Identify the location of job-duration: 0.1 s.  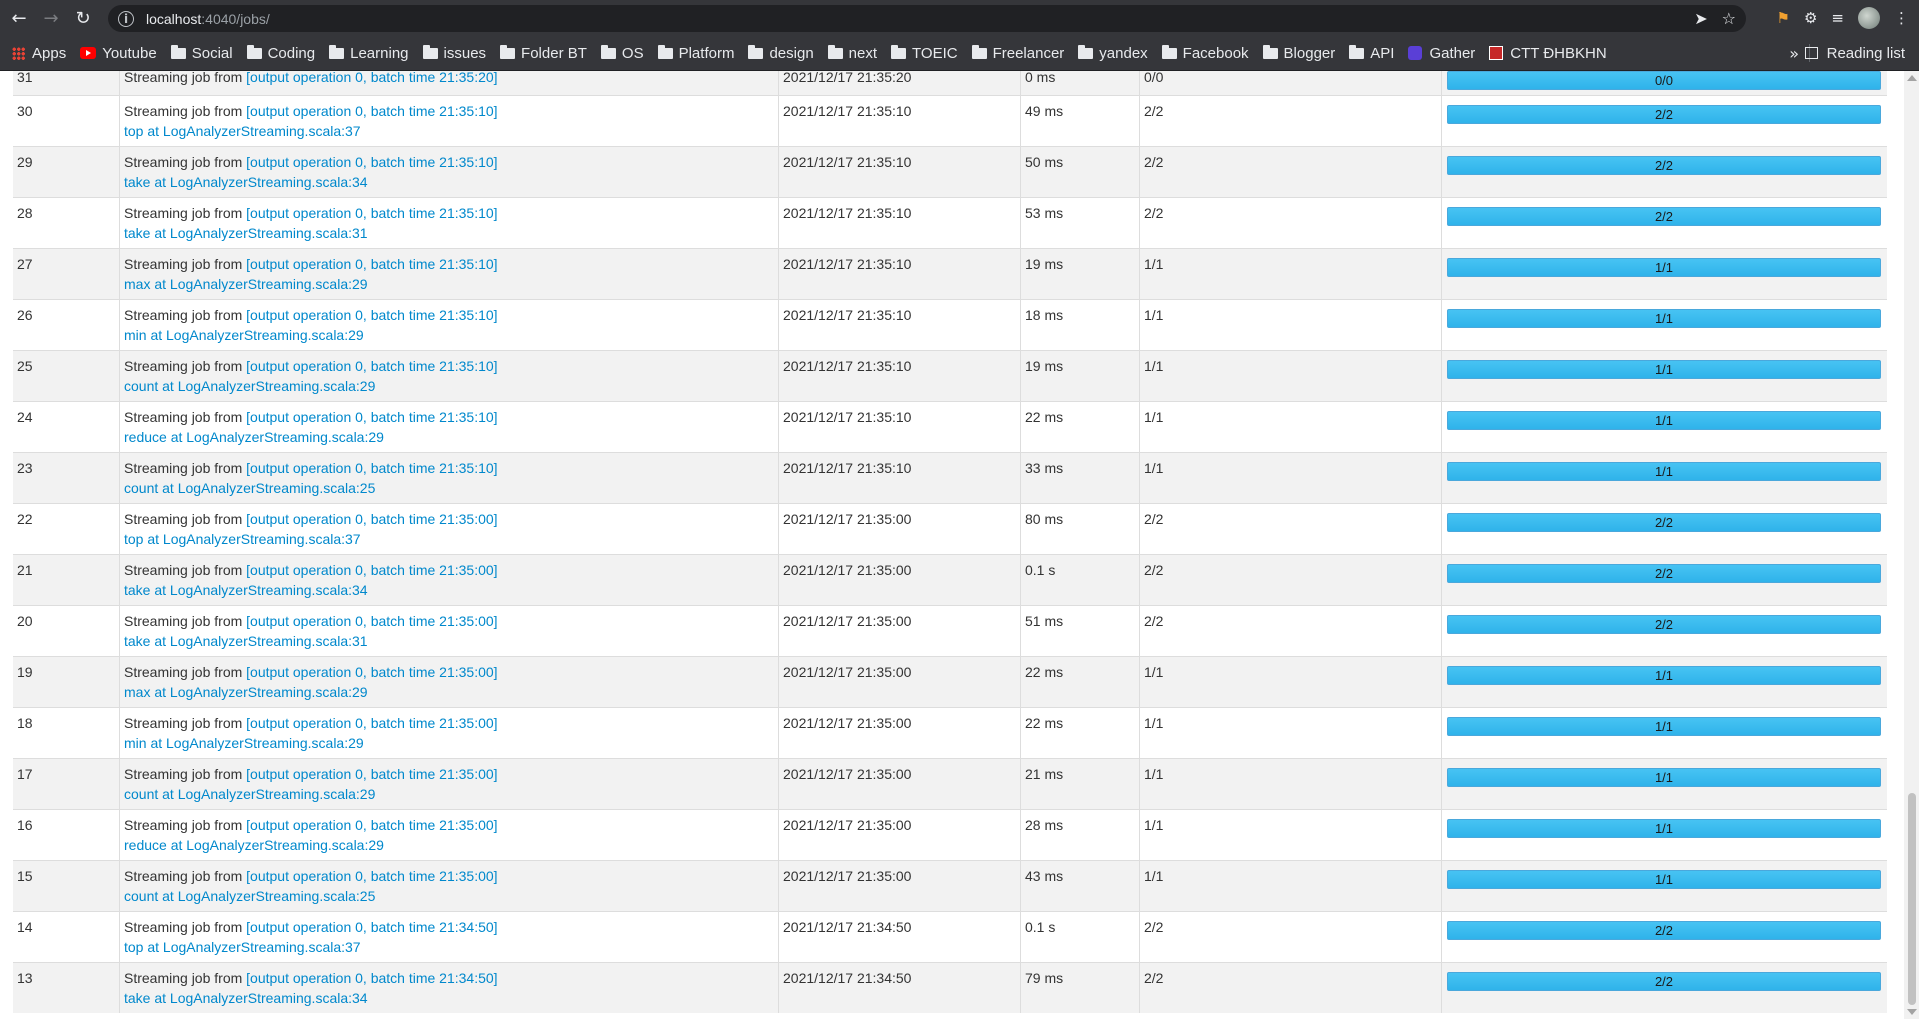
(1080, 937).